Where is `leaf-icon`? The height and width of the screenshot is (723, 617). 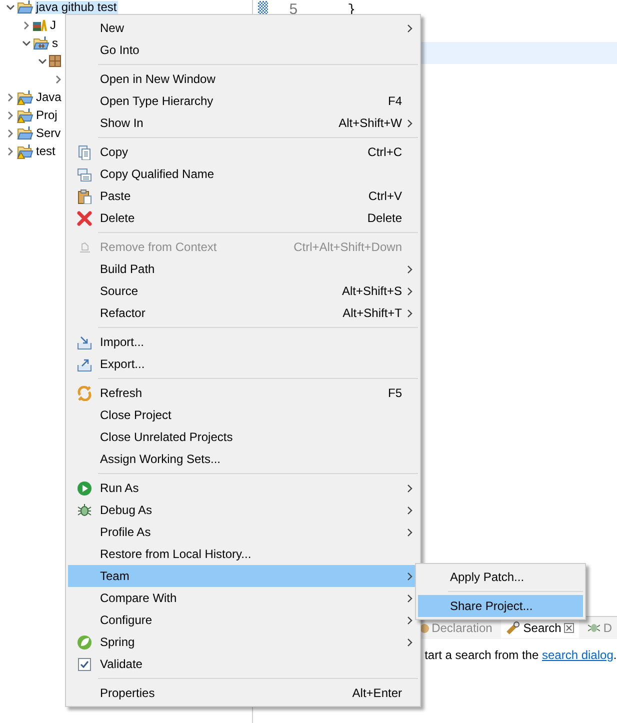 leaf-icon is located at coordinates (84, 642).